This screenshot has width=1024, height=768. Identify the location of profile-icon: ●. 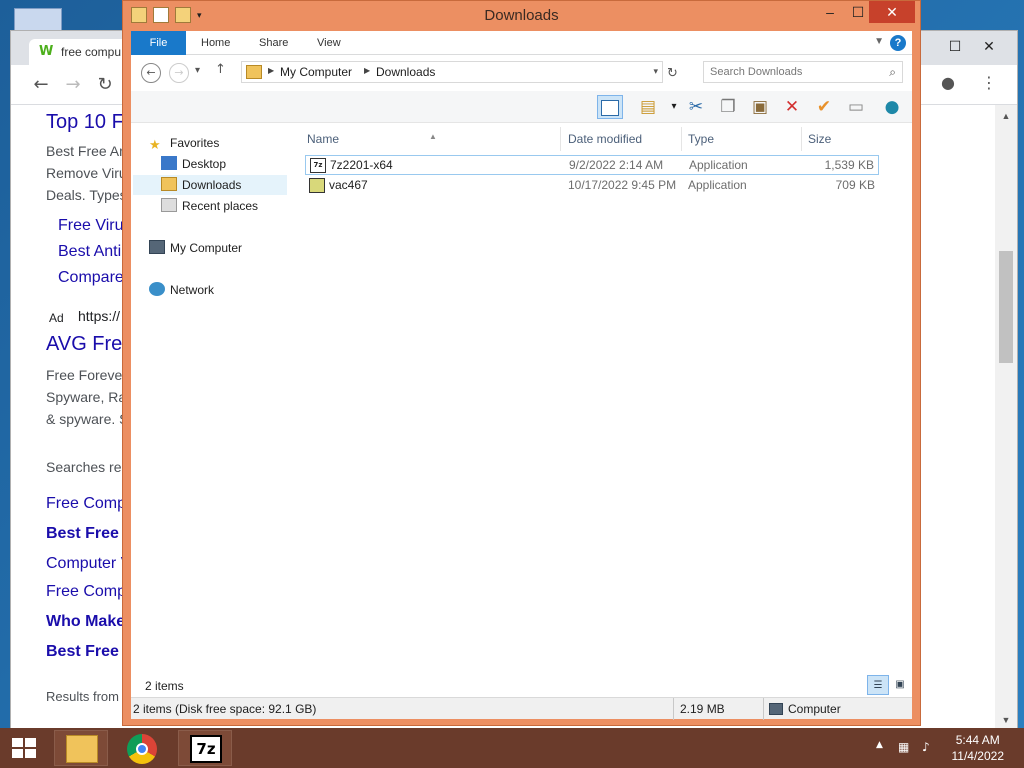
(948, 82).